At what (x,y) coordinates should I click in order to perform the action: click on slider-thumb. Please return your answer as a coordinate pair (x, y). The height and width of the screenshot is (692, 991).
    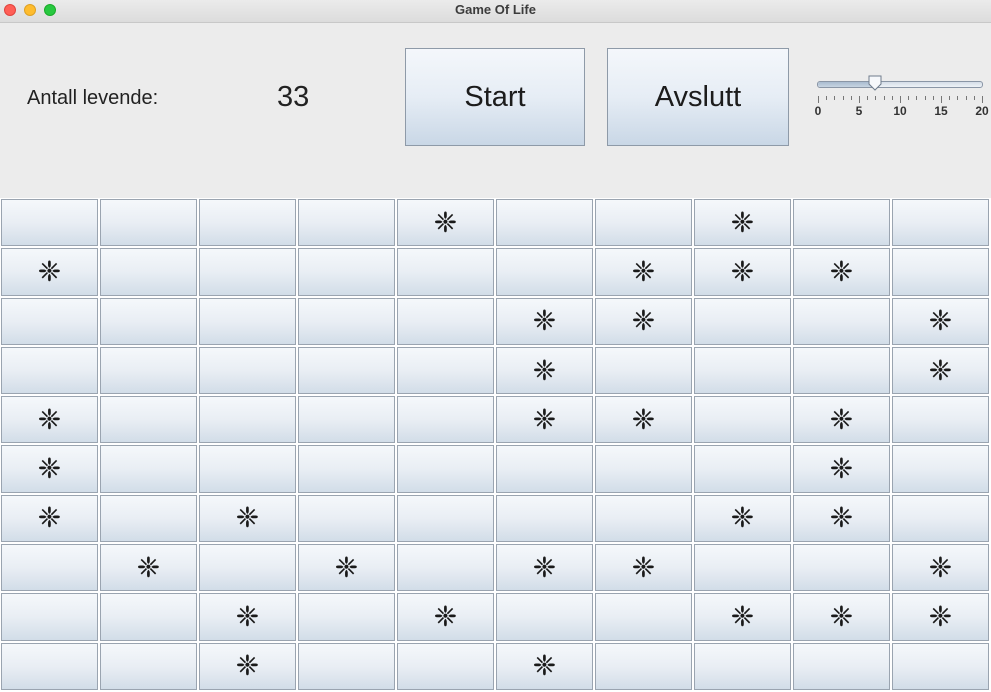
    Looking at the image, I should click on (875, 83).